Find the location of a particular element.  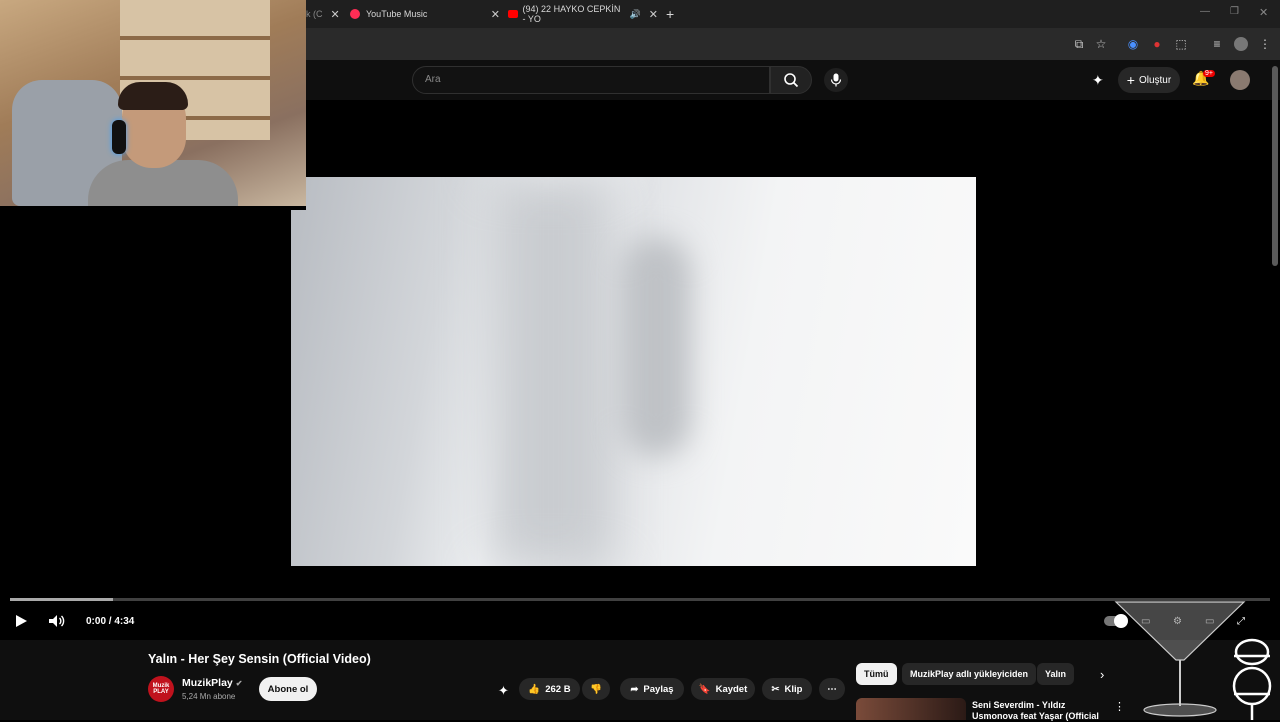

like-button: 👍 262 B is located at coordinates (549, 689).